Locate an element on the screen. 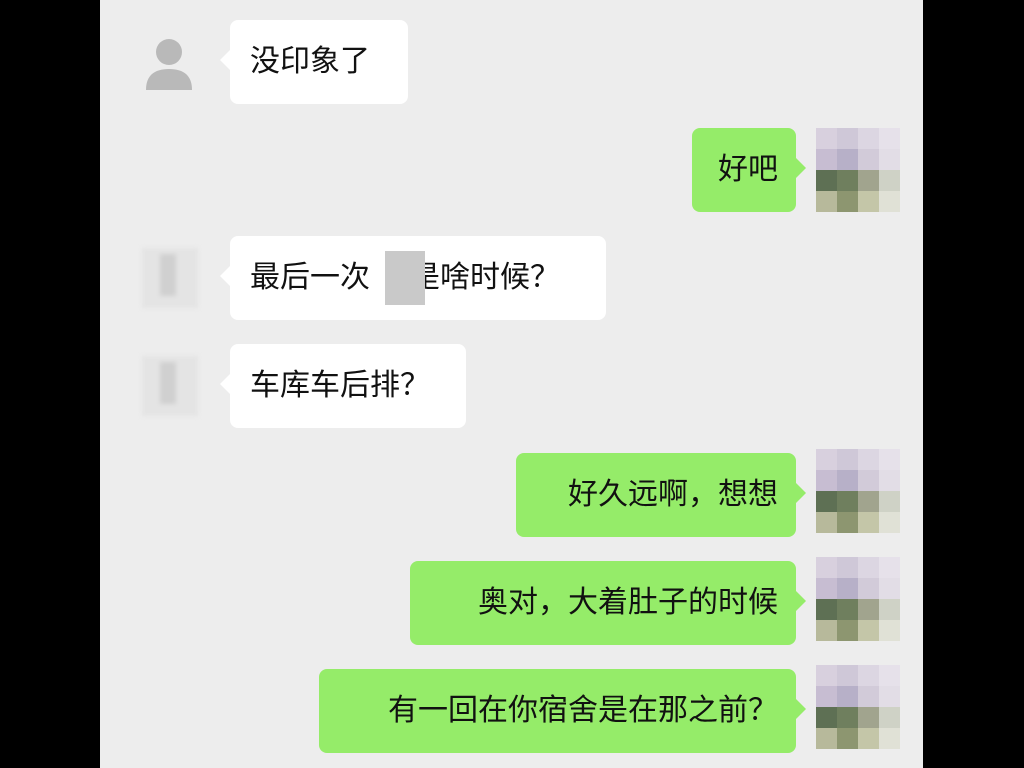 This screenshot has height=768, width=1024. message-bubble-received: 没印象了 is located at coordinates (314, 62).